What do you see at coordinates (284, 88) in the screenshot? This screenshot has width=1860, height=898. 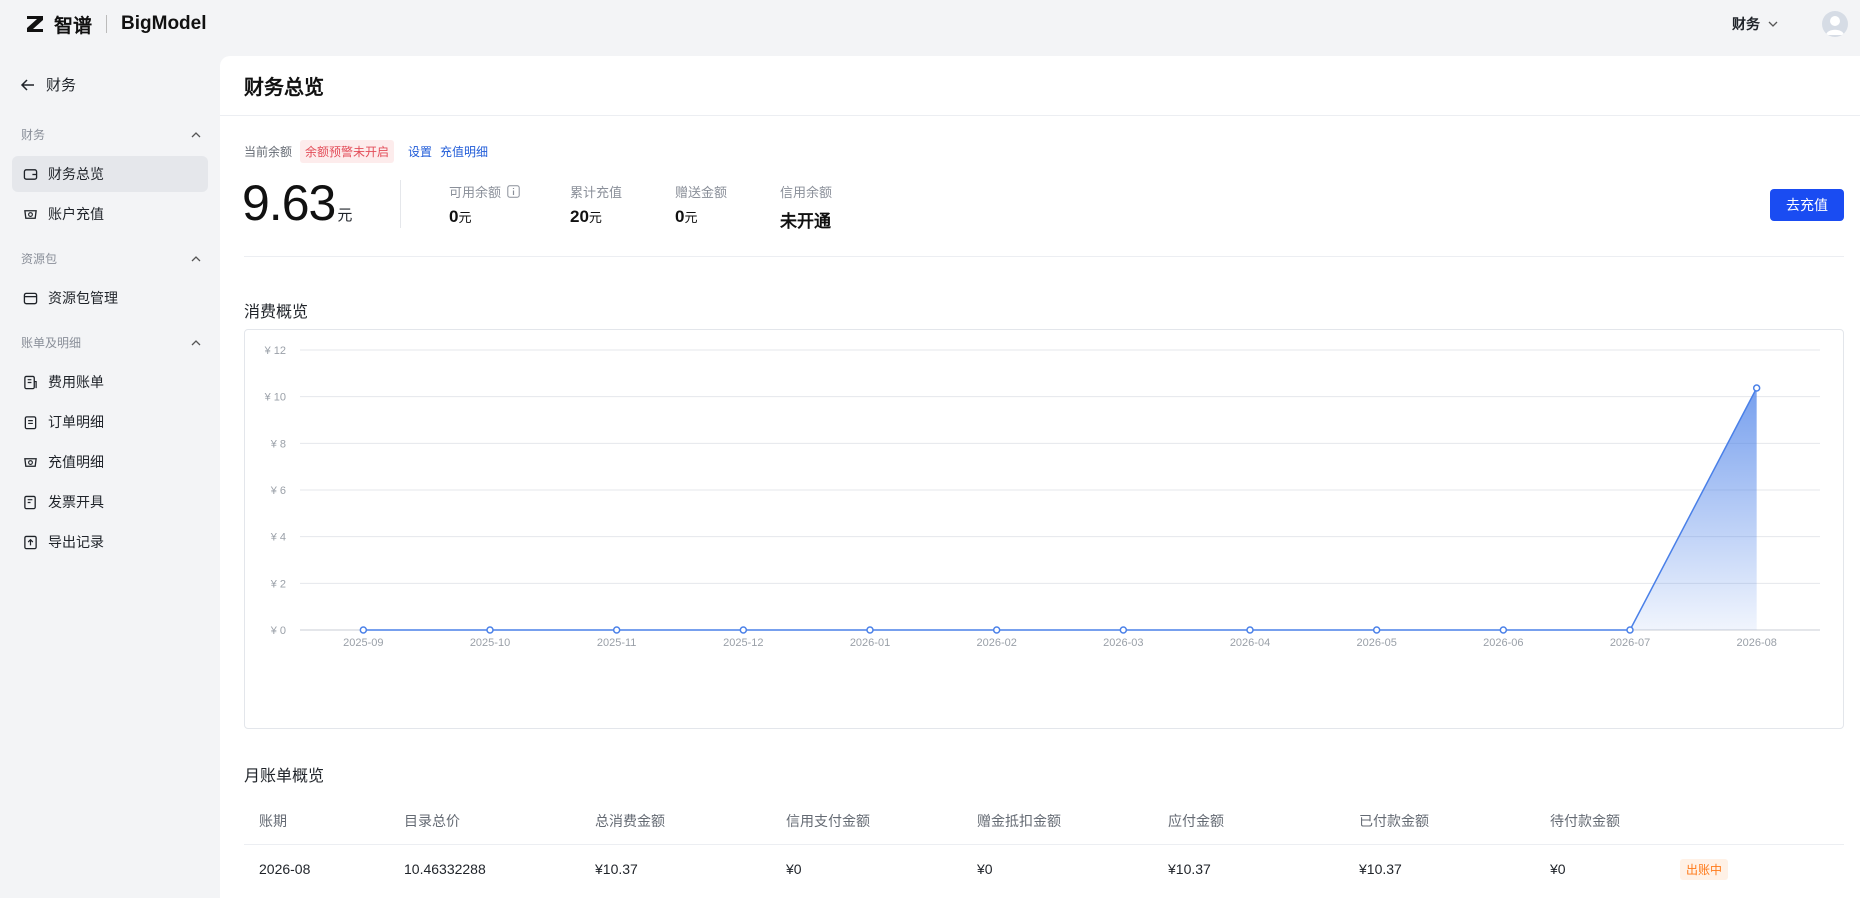 I see `page-title: 财务总览` at bounding box center [284, 88].